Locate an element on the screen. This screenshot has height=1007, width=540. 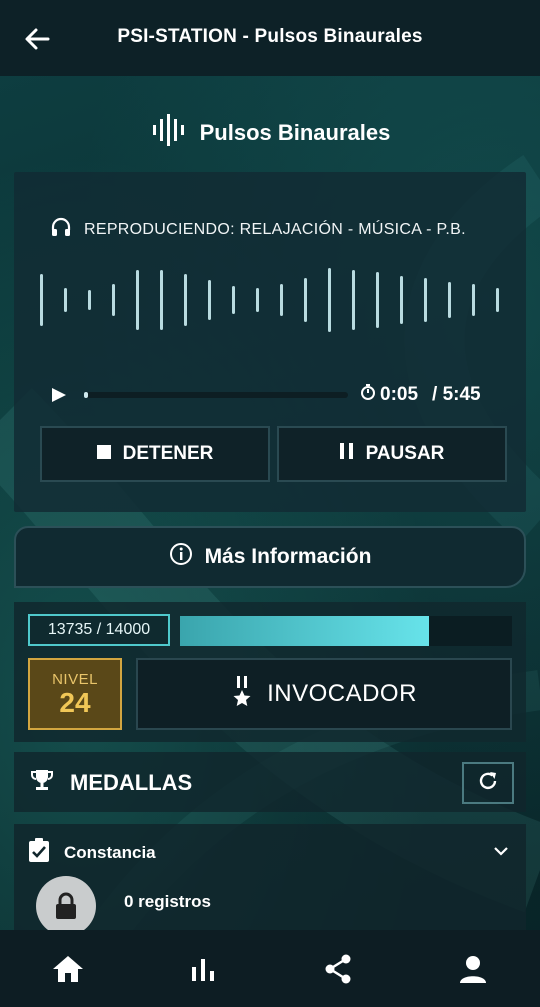
medal-icon is located at coordinates (242, 694).